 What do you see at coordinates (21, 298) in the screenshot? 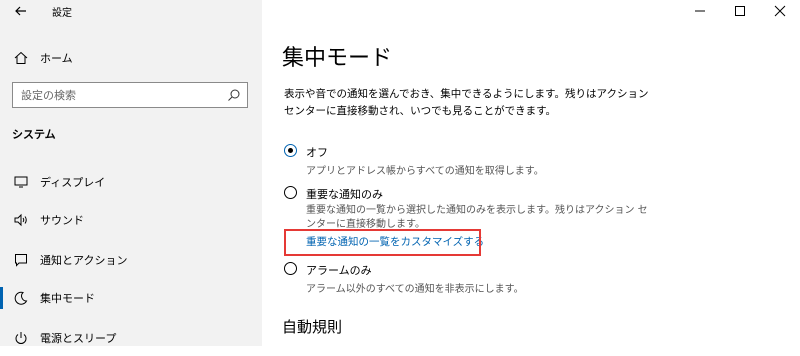
I see `moon-icon` at bounding box center [21, 298].